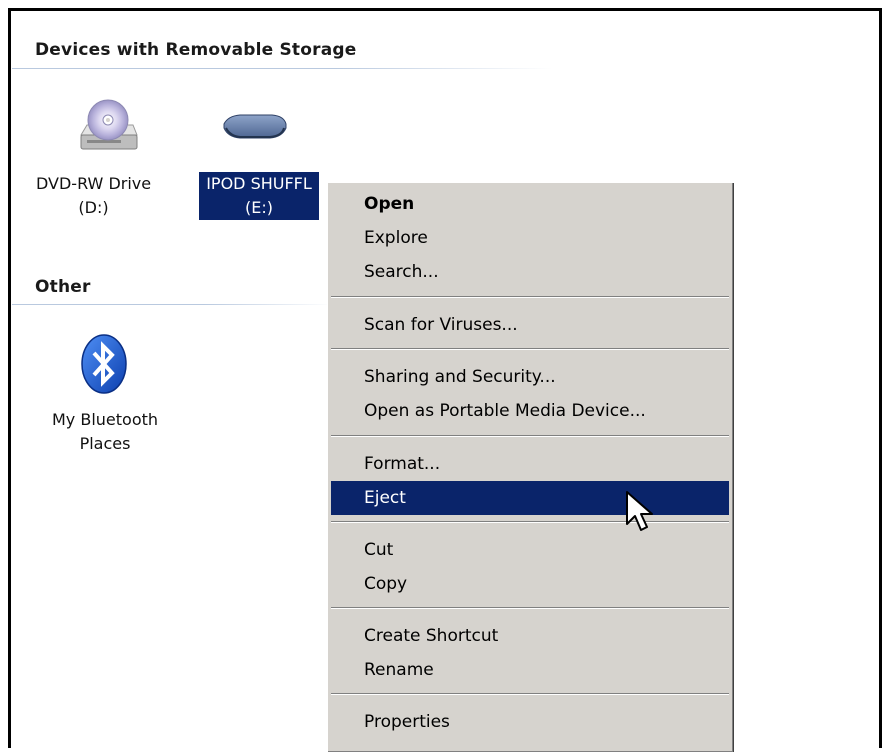 The width and height of the screenshot is (887, 752). I want to click on device-label-line2: (E:), so click(259, 207).